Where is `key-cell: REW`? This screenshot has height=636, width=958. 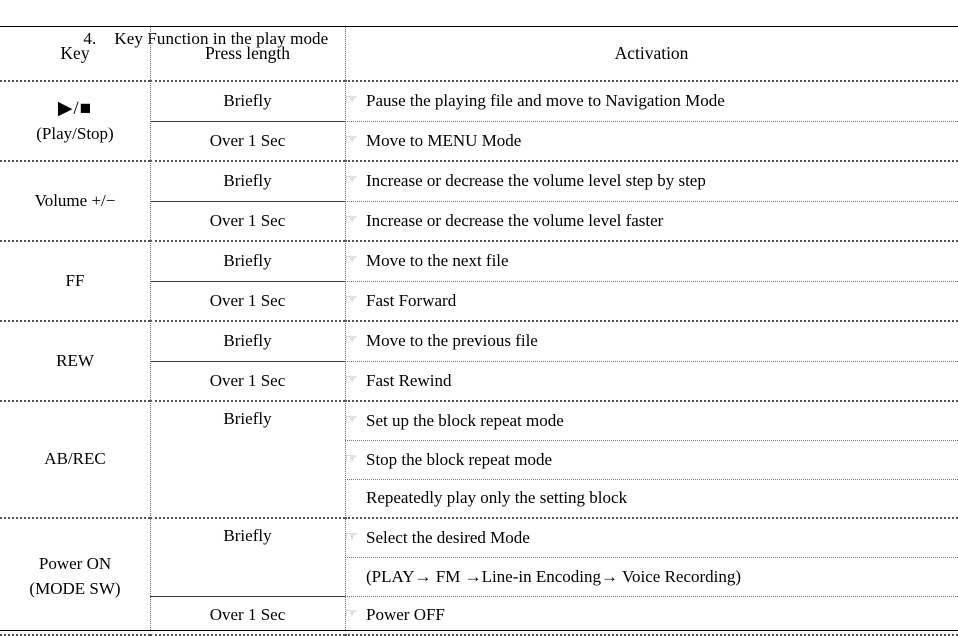
key-cell: REW is located at coordinates (75, 361).